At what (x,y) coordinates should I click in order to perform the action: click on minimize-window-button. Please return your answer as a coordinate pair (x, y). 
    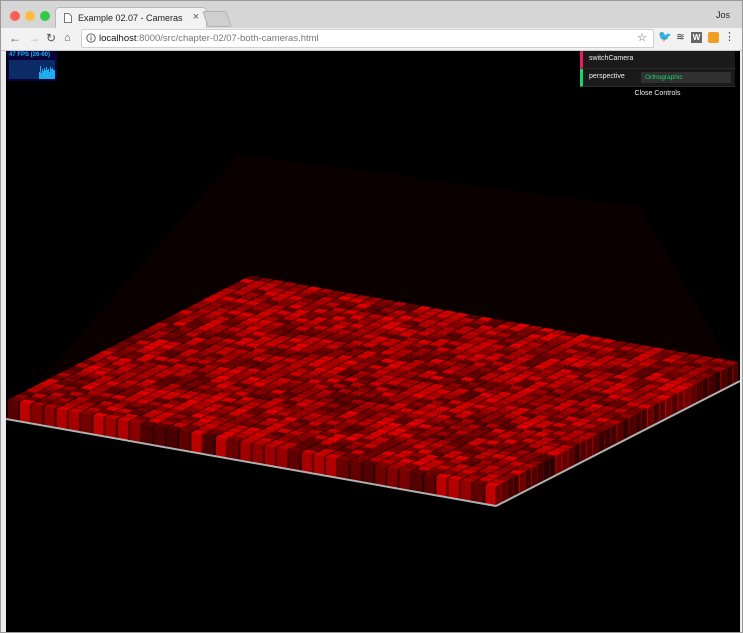
    Looking at the image, I should click on (30, 16).